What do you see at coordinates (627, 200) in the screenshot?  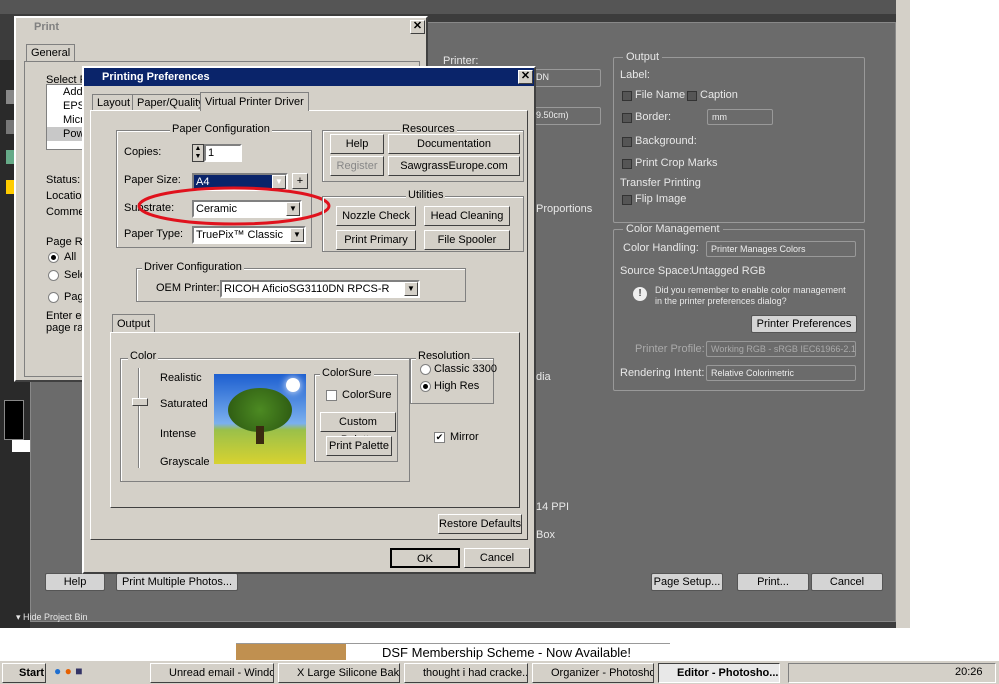 I see `flip-image-checkbox` at bounding box center [627, 200].